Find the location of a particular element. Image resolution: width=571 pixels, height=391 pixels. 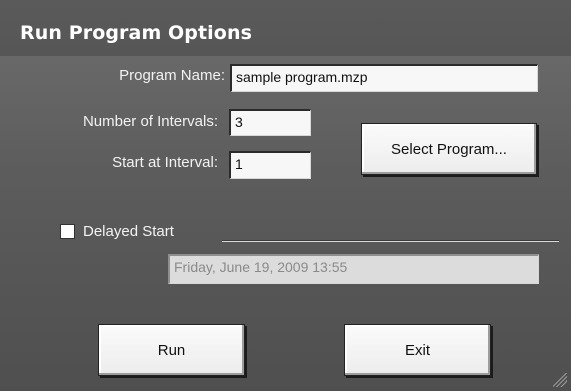

delayed-start-datetime-field: Friday, June 19, 2009 13:55 is located at coordinates (353, 269).